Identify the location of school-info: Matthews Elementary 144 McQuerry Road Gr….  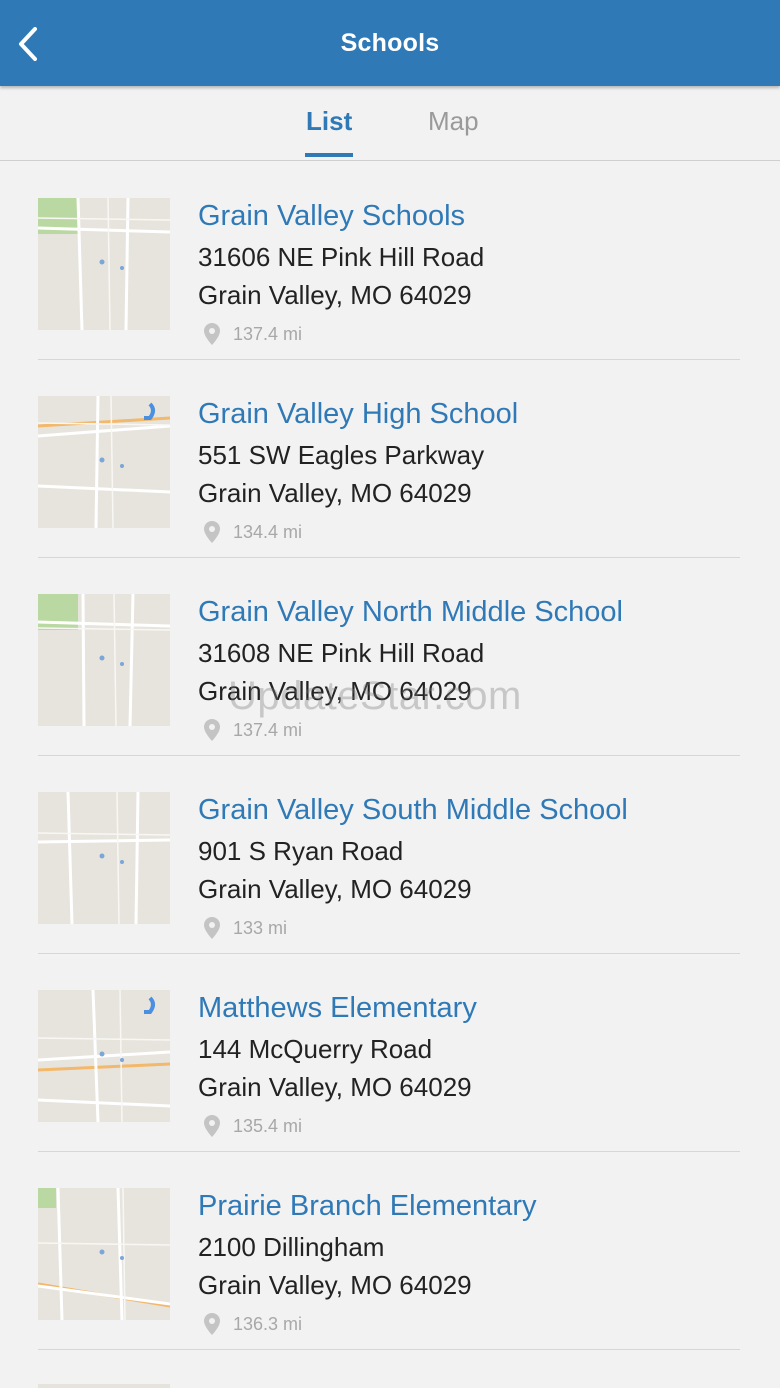
(469, 1064).